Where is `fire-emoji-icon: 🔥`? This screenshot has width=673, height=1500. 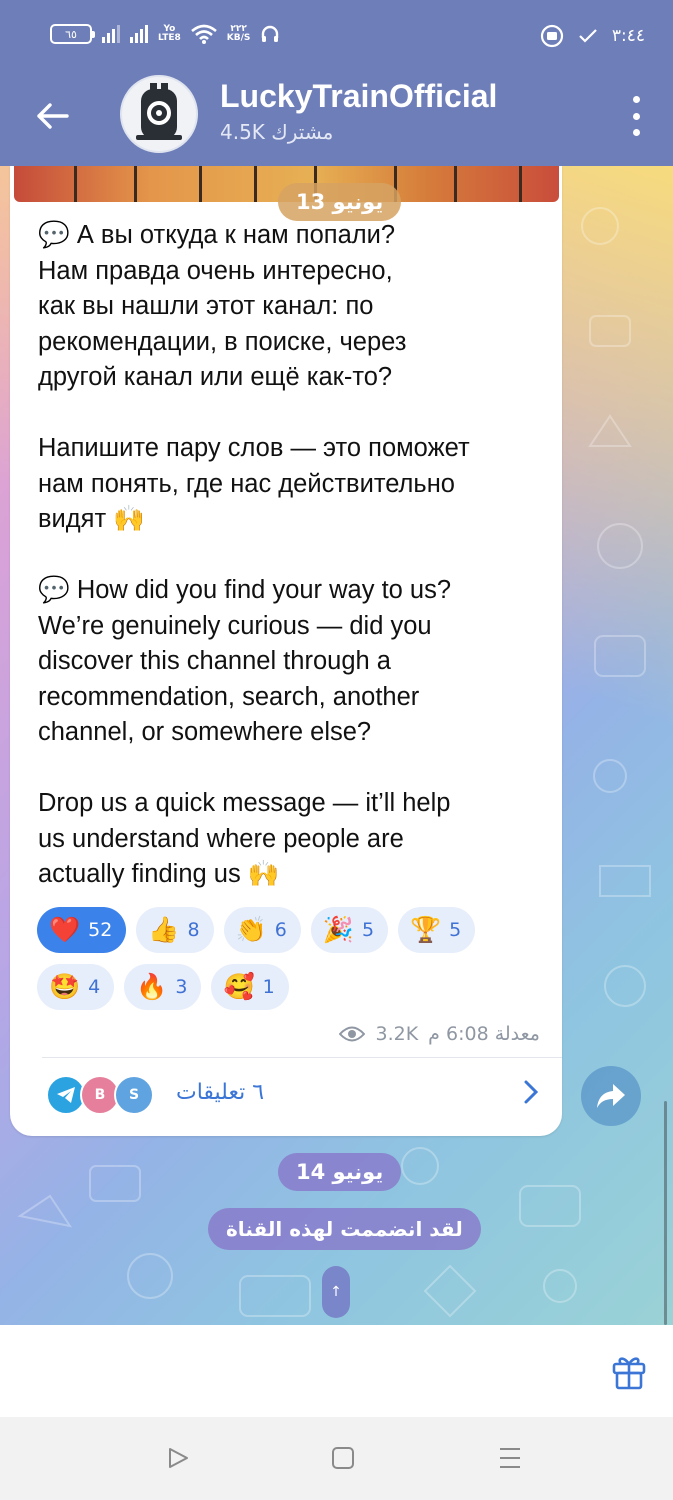
fire-emoji-icon: 🔥 is located at coordinates (152, 986).